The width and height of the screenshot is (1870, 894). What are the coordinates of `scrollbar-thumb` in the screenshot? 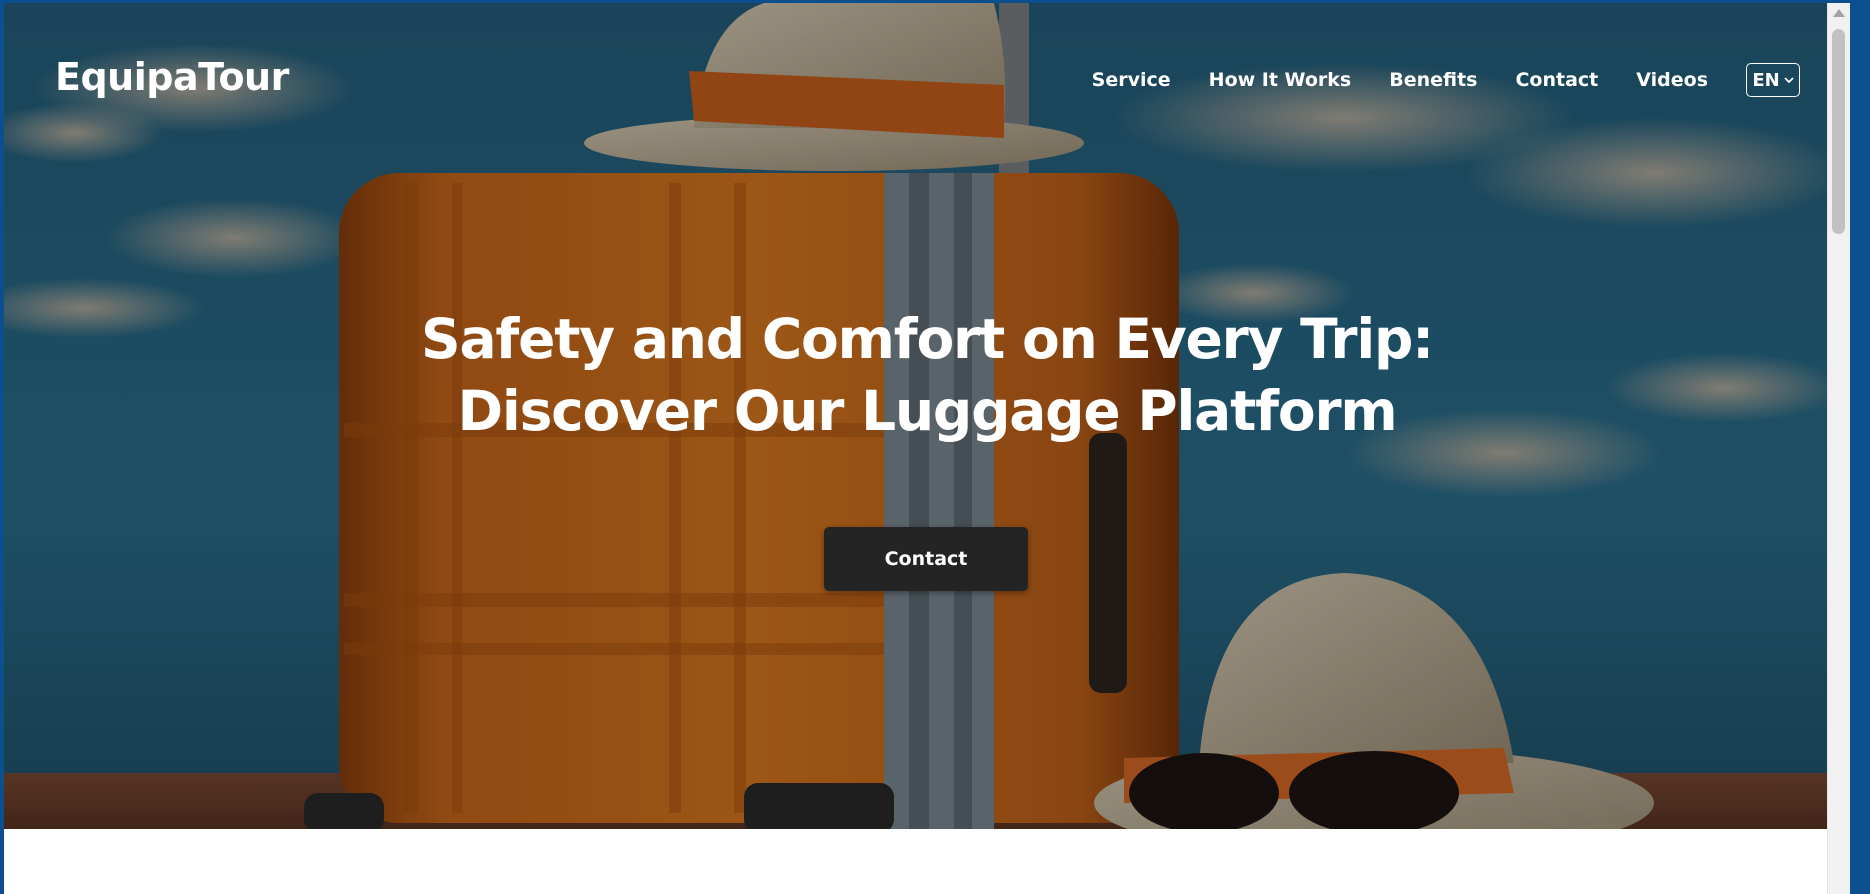 It's located at (1838, 131).